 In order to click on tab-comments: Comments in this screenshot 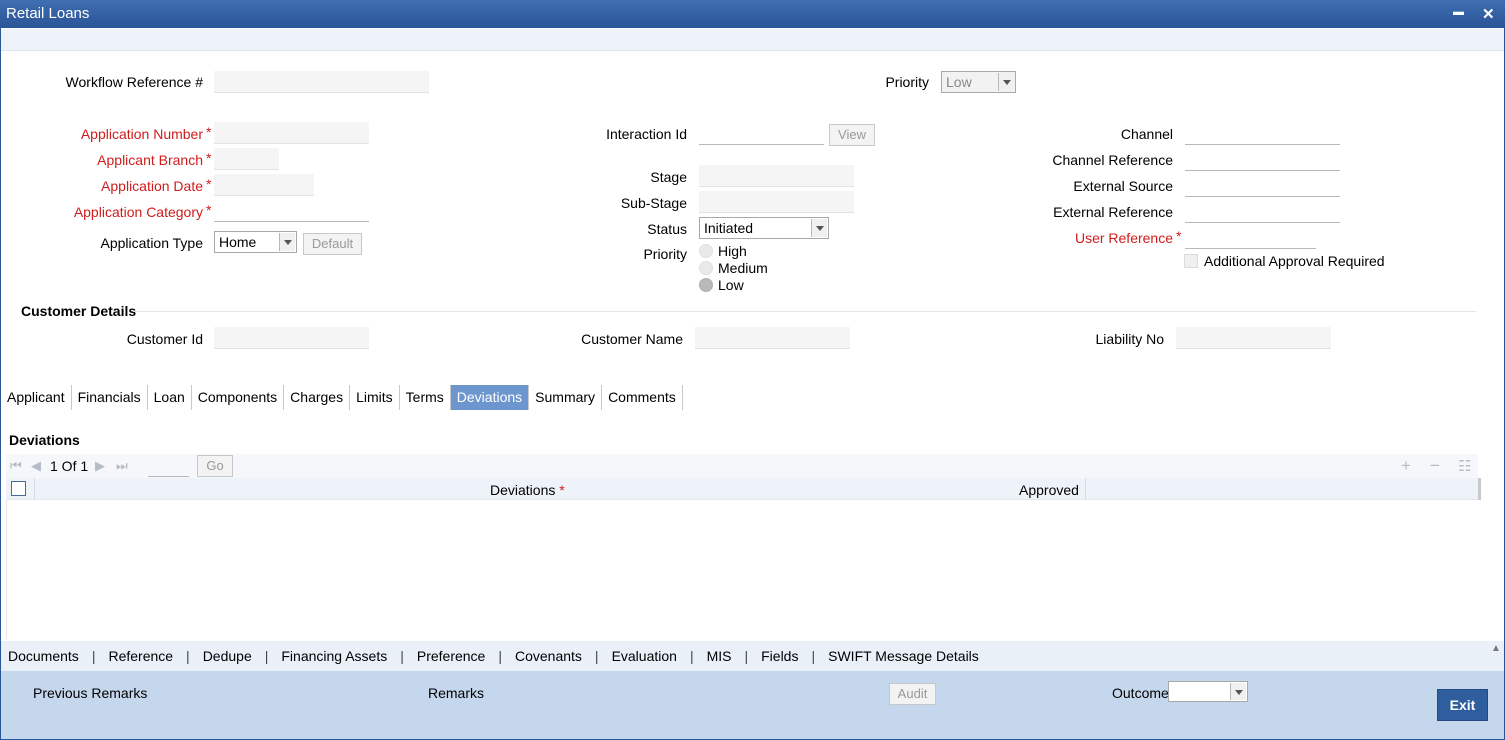, I will do `click(642, 397)`.